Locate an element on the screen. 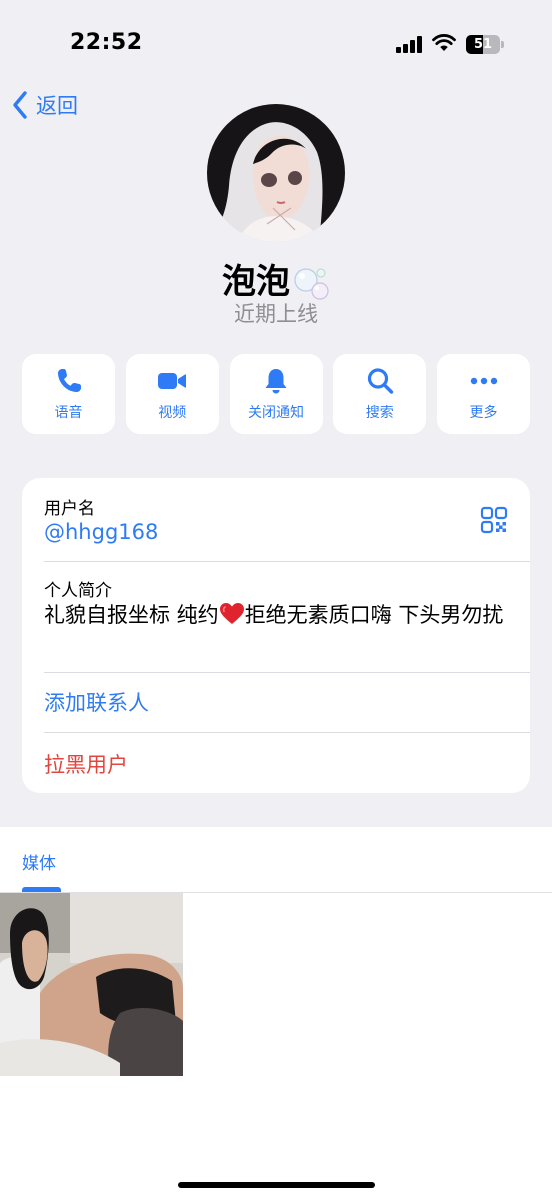 The width and height of the screenshot is (552, 1200). home-indicator is located at coordinates (276, 1185).